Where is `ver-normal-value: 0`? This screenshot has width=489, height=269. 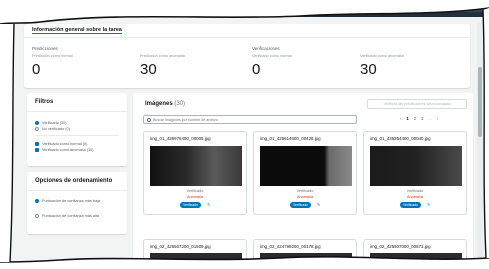
ver-normal-value: 0 is located at coordinates (256, 69).